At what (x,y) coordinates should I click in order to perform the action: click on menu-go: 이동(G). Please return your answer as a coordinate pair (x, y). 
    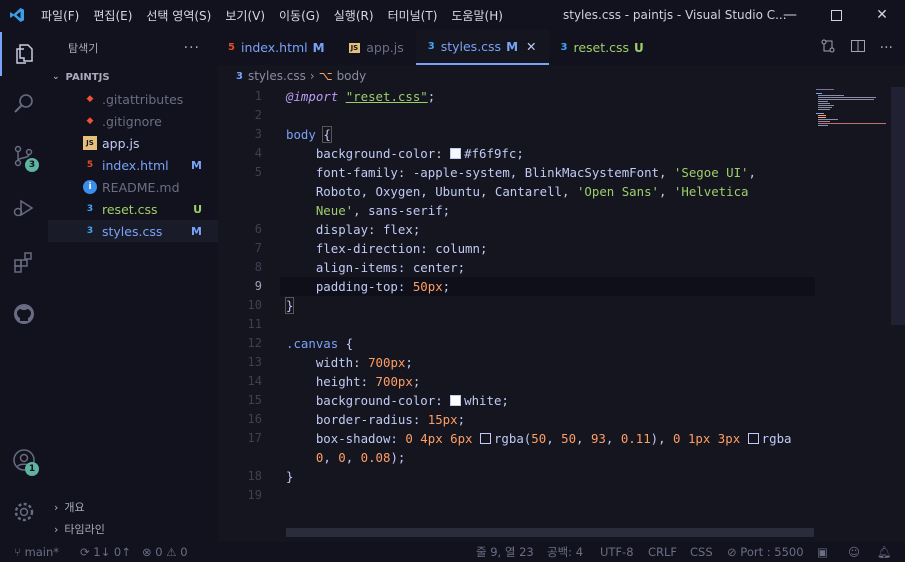
    Looking at the image, I should click on (299, 15).